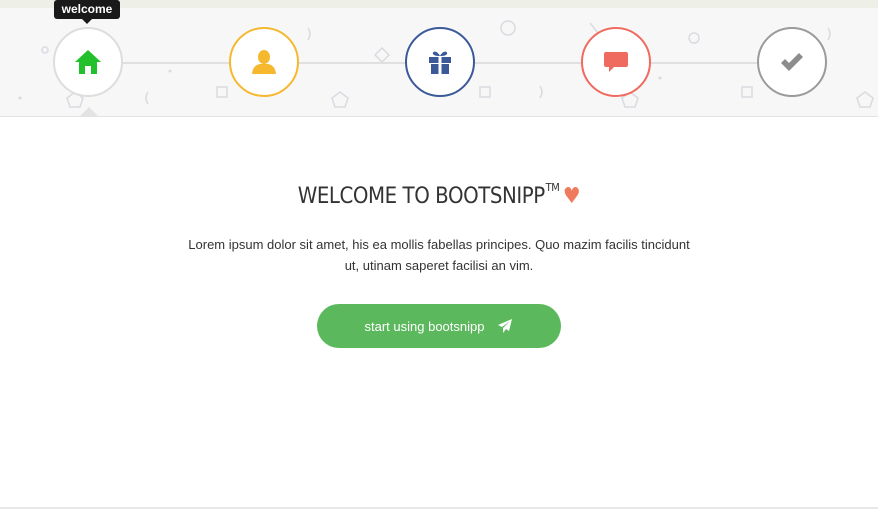 The image size is (878, 509). I want to click on step-comments, so click(616, 62).